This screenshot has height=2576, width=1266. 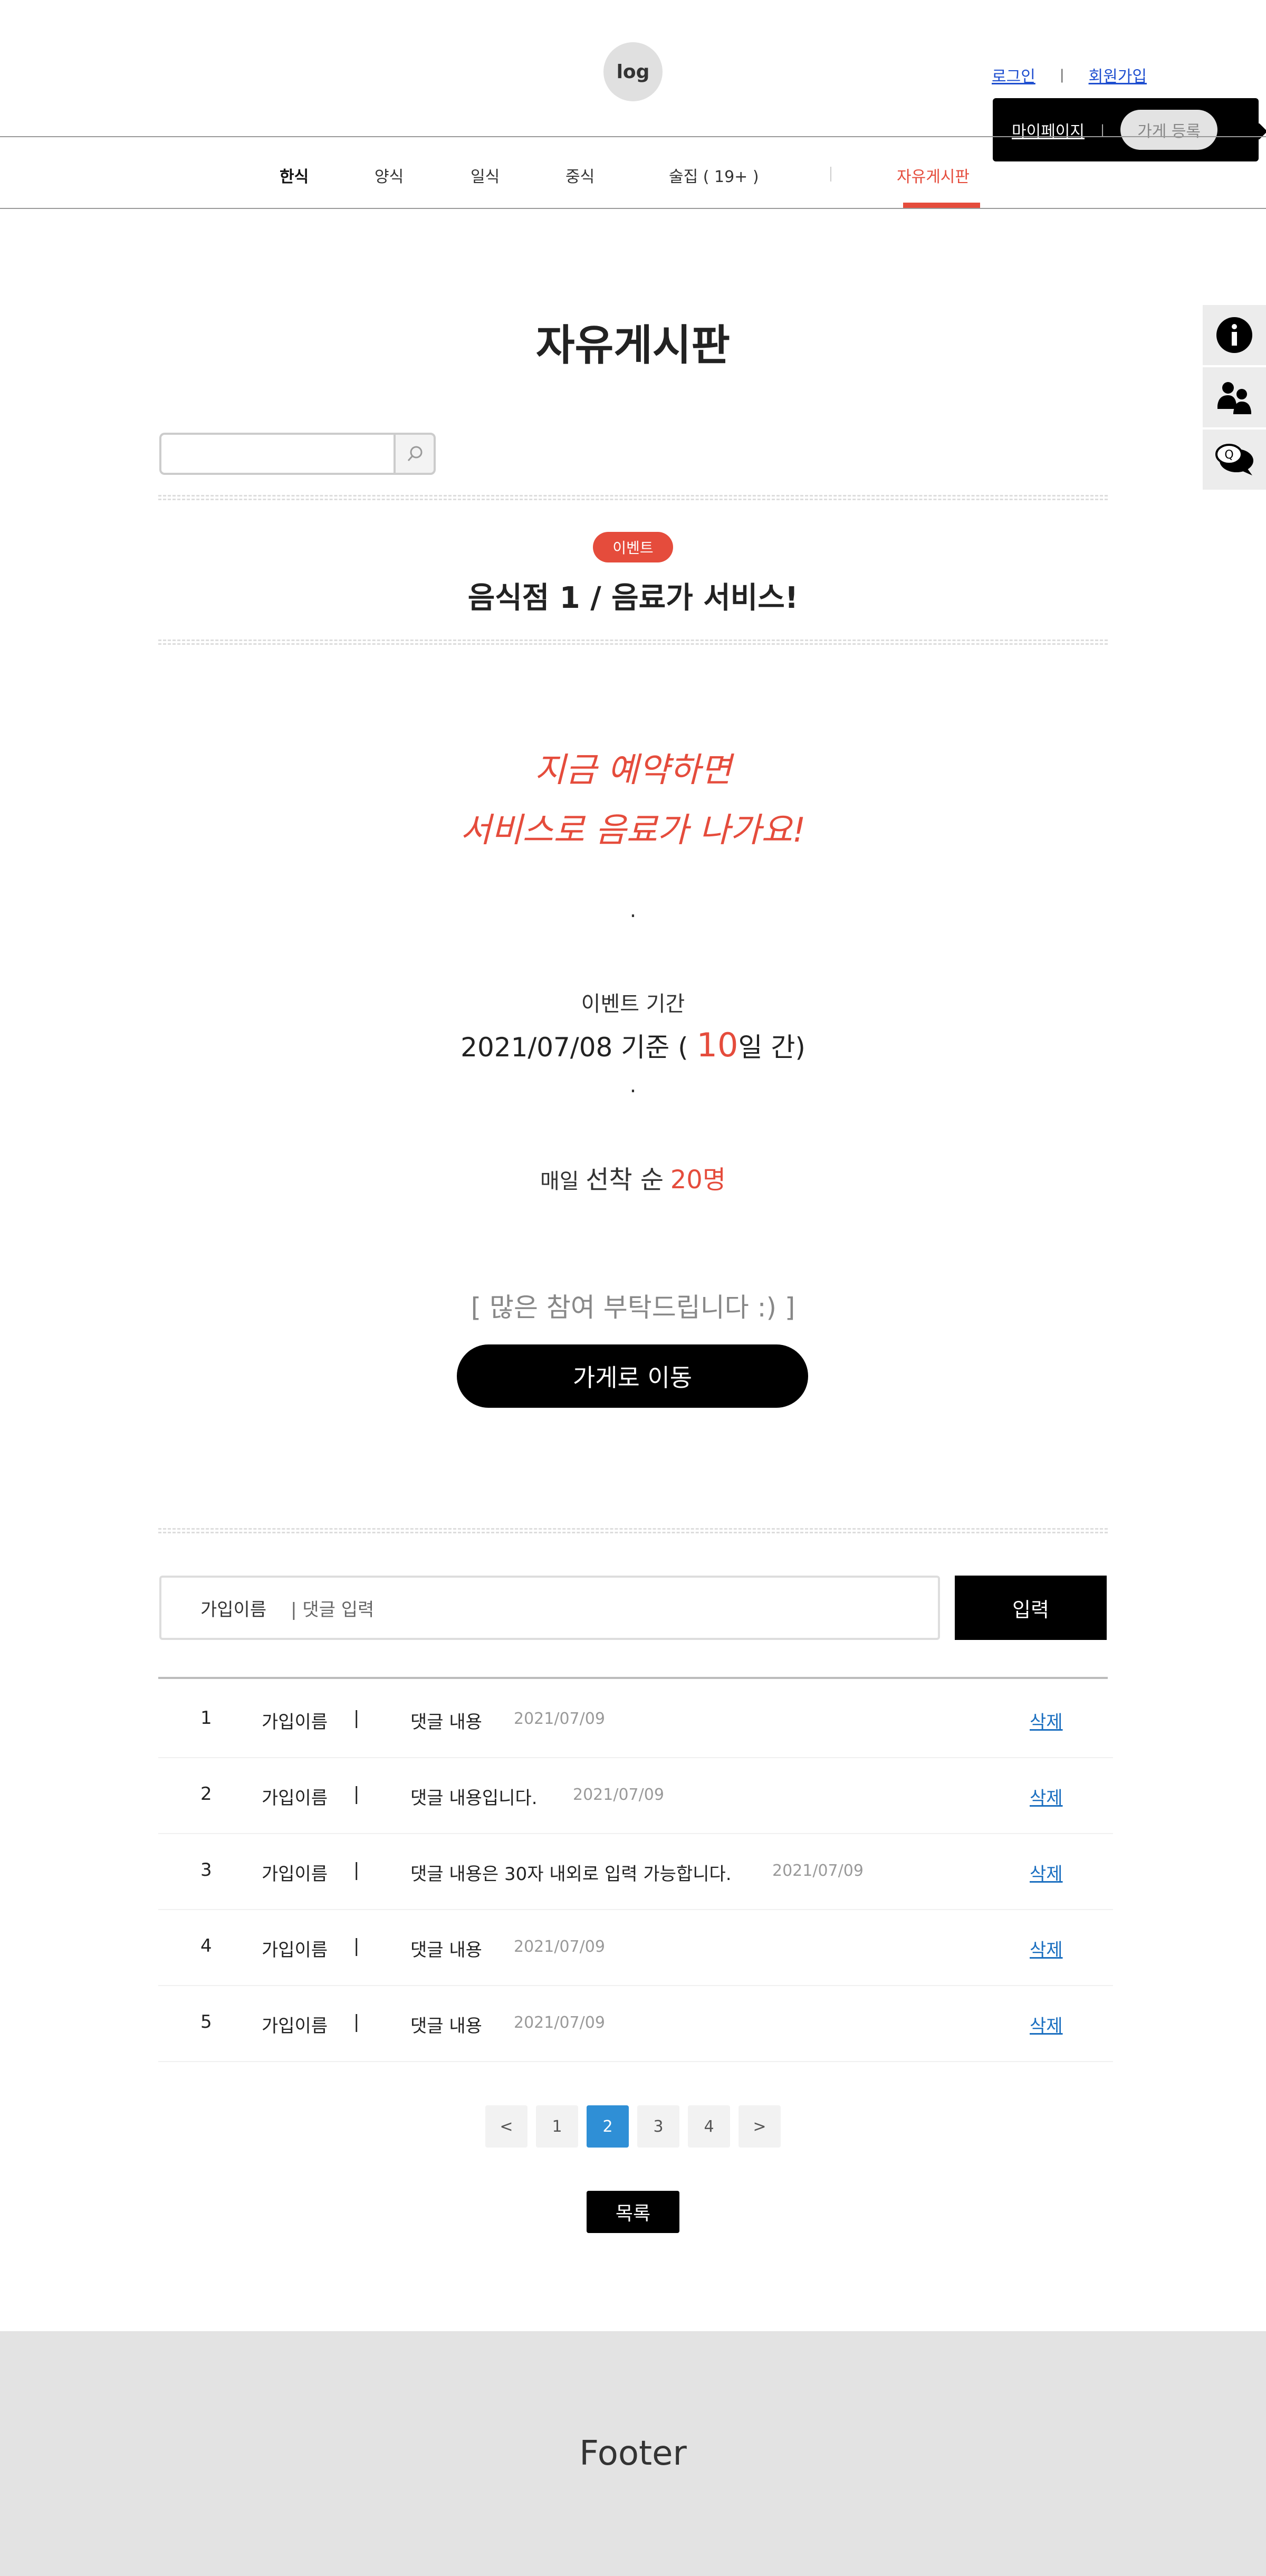 What do you see at coordinates (941, 205) in the screenshot?
I see `nav-active-indicator` at bounding box center [941, 205].